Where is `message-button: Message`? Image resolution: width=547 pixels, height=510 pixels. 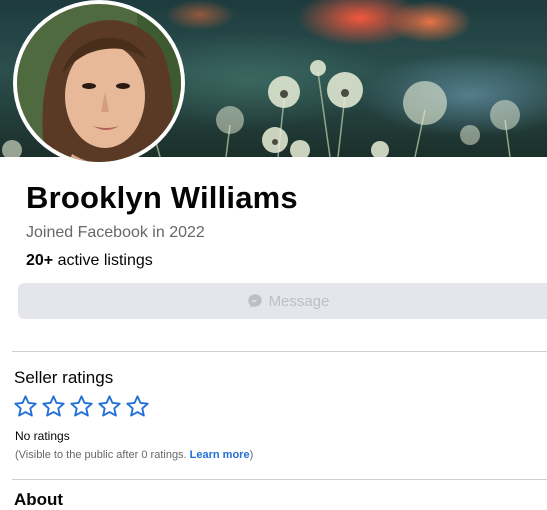
message-button: Message is located at coordinates (282, 301).